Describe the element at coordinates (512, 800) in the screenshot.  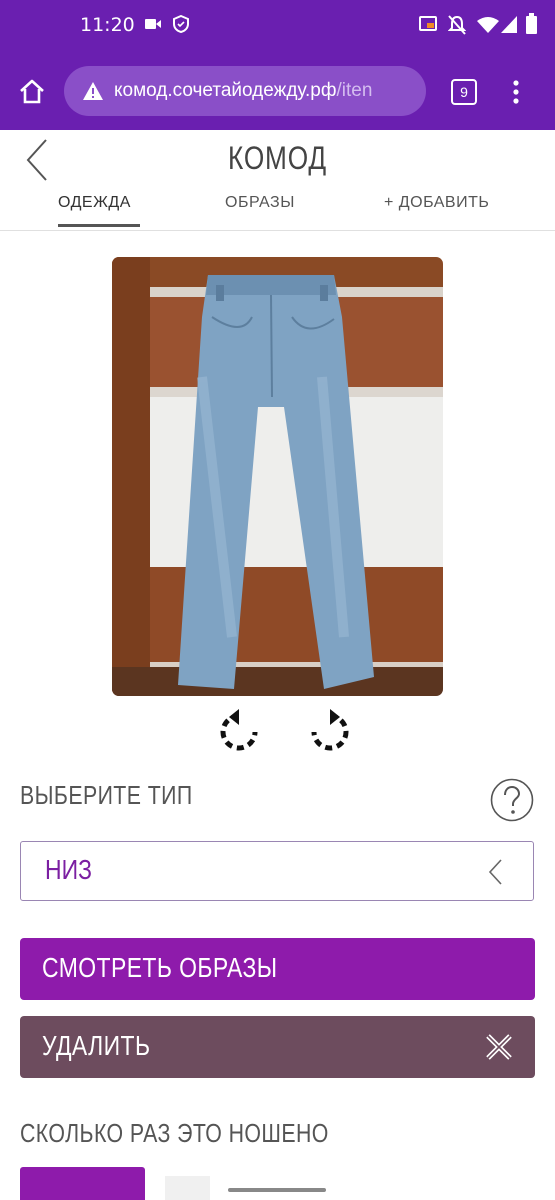
I see `help-icon` at that location.